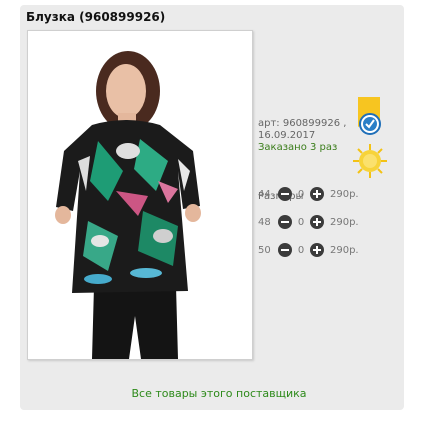 The height and width of the screenshot is (422, 438). I want to click on size-label: 50, so click(264, 250).